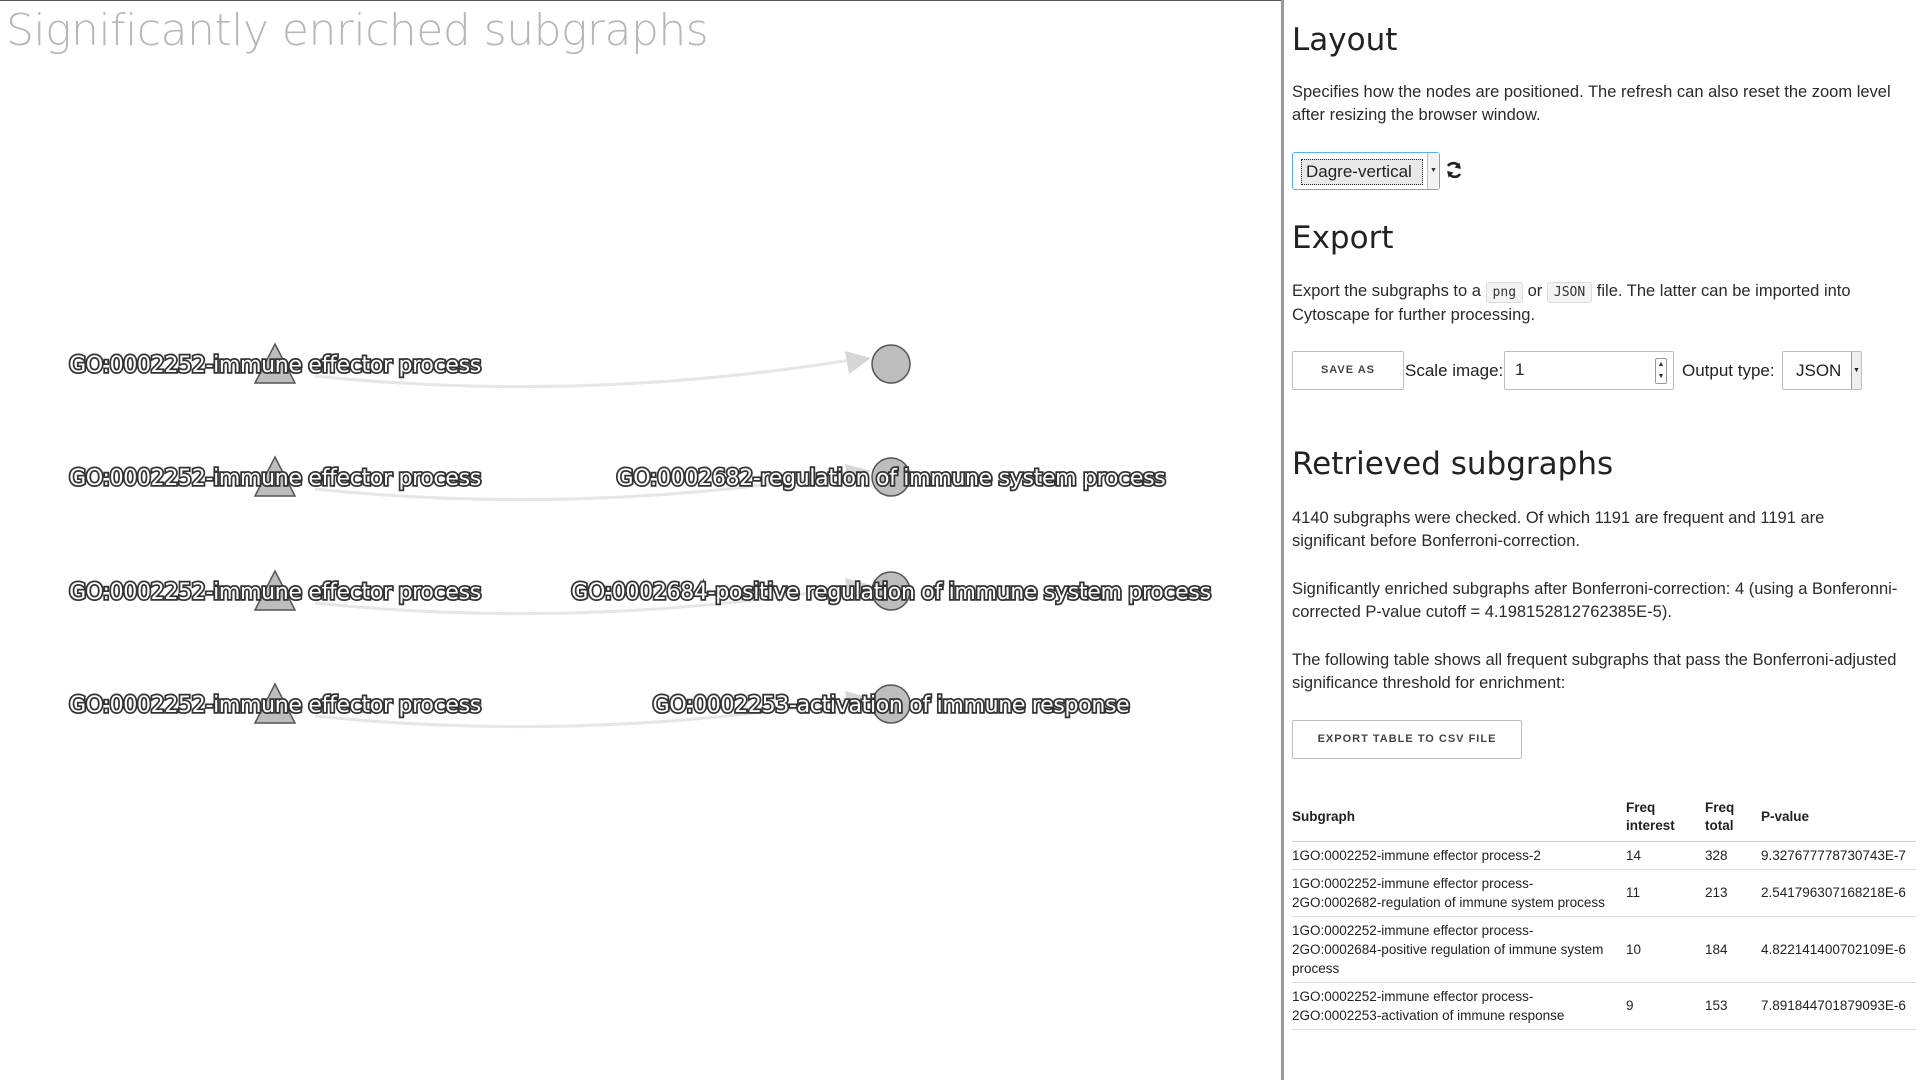  Describe the element at coordinates (1535, 291) in the screenshot. I see `export-text-or: or` at that location.